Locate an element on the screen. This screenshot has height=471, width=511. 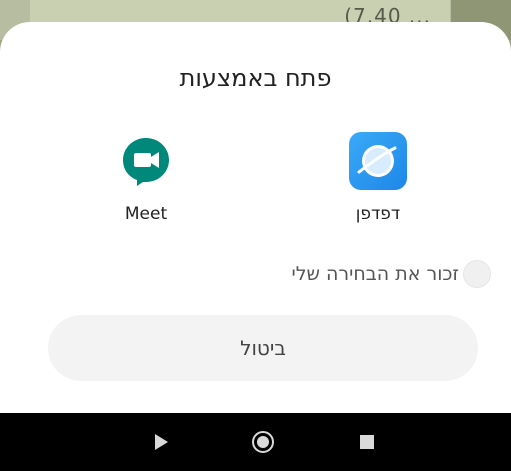
recents-square-icon is located at coordinates (367, 442).